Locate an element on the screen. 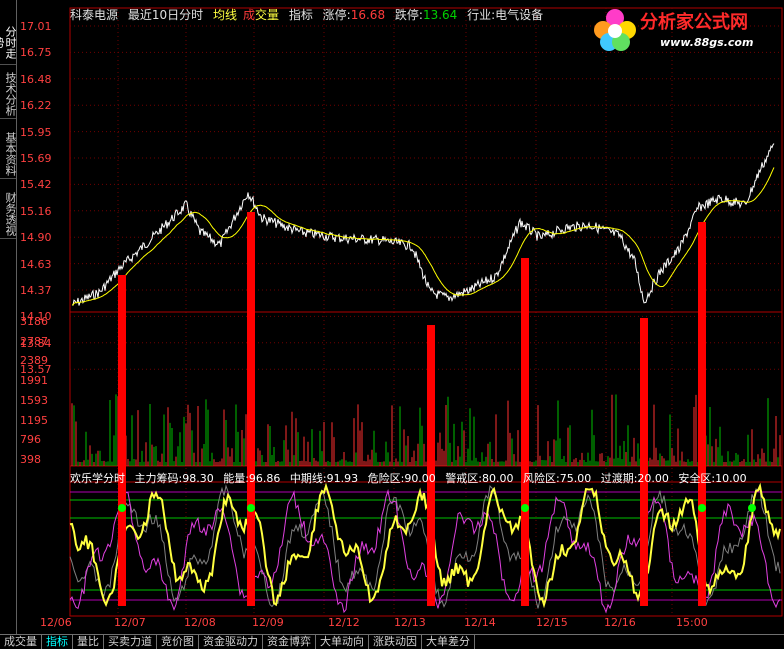 This screenshot has width=784, height=649. volume-tick-label: 1991 is located at coordinates (34, 381).